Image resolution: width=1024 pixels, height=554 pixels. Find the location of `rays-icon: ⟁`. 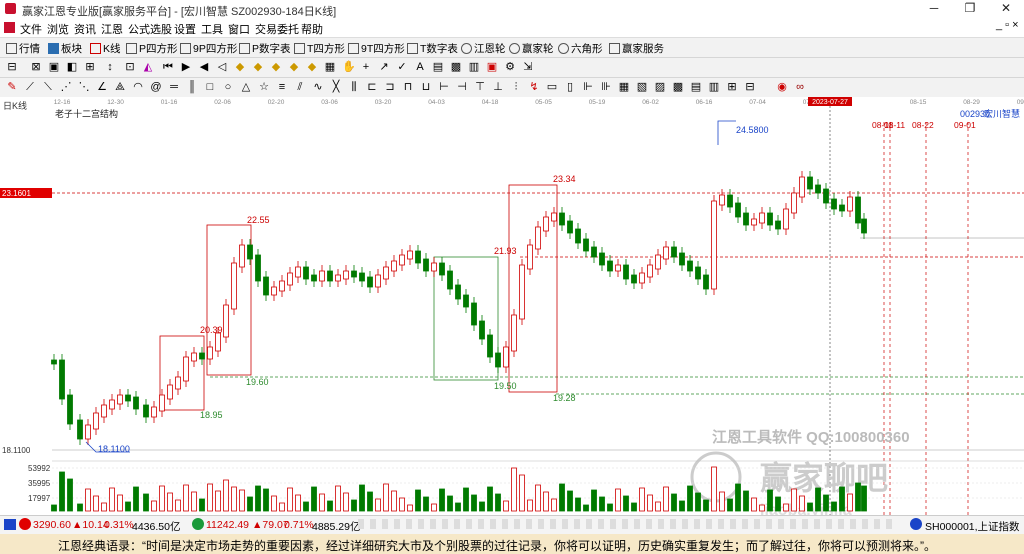

rays-icon: ⟁ is located at coordinates (120, 87).